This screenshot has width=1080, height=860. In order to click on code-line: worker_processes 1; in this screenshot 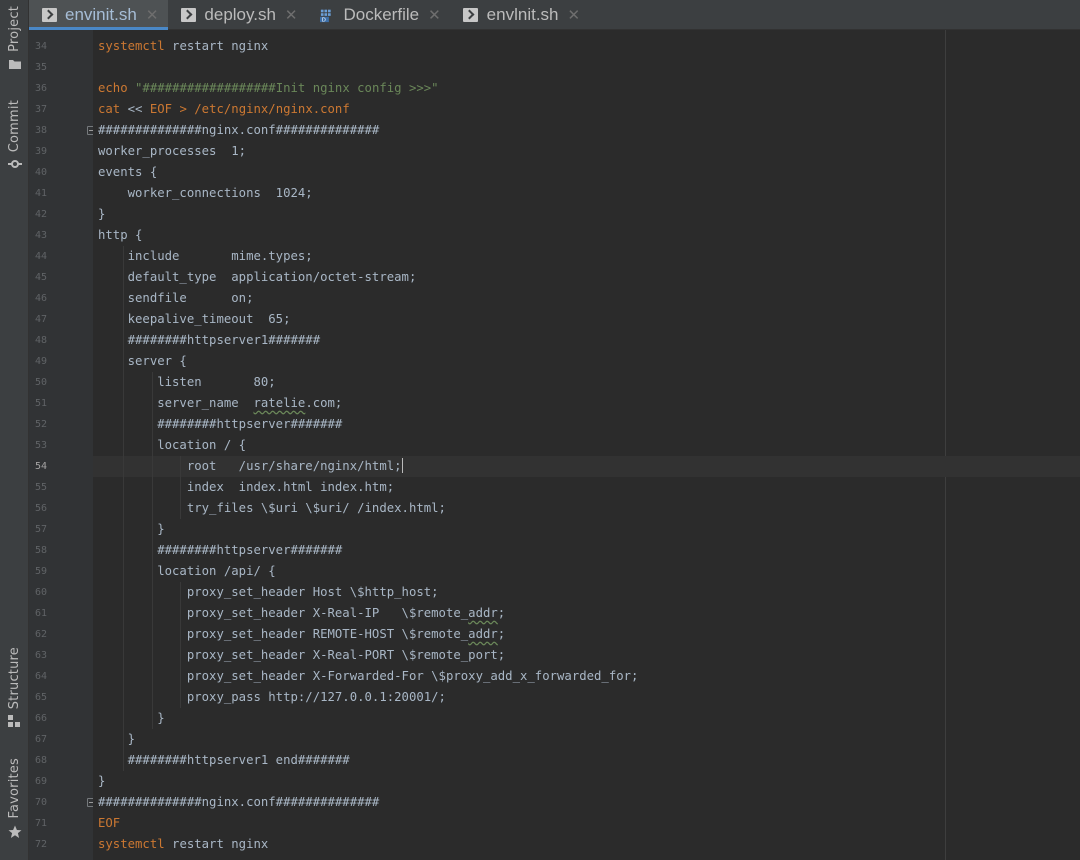, I will do `click(172, 151)`.